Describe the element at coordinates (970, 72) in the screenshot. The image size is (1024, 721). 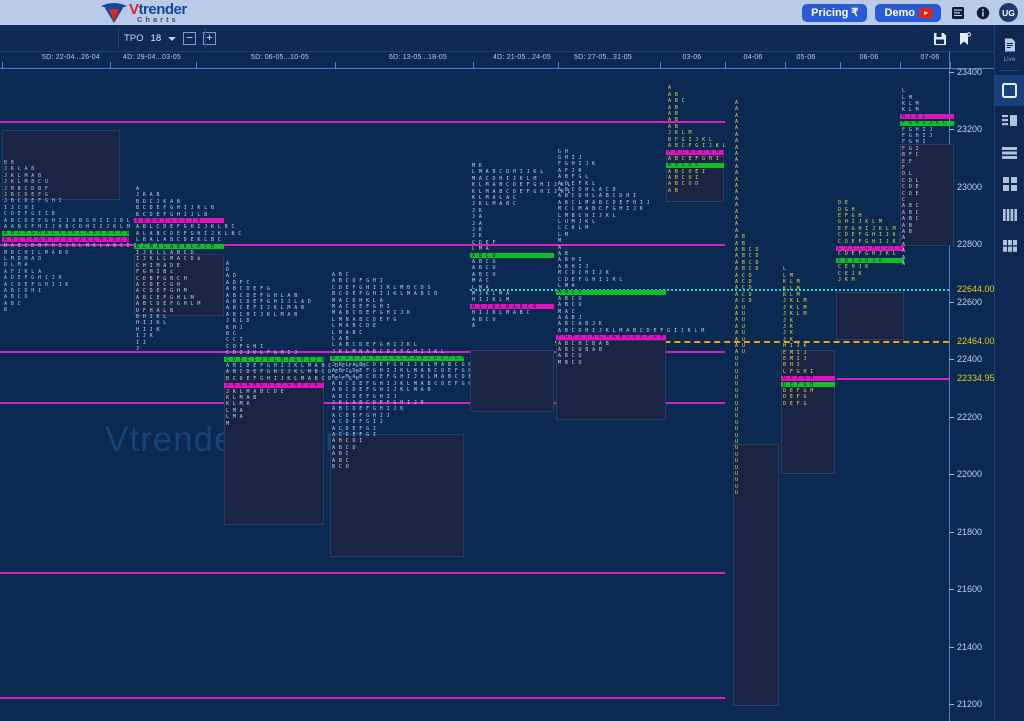
I see `y-axis-label: 23400` at that location.